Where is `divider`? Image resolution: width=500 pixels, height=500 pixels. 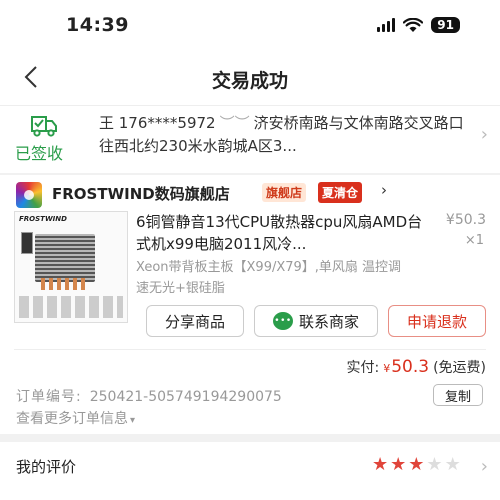 divider is located at coordinates (250, 349).